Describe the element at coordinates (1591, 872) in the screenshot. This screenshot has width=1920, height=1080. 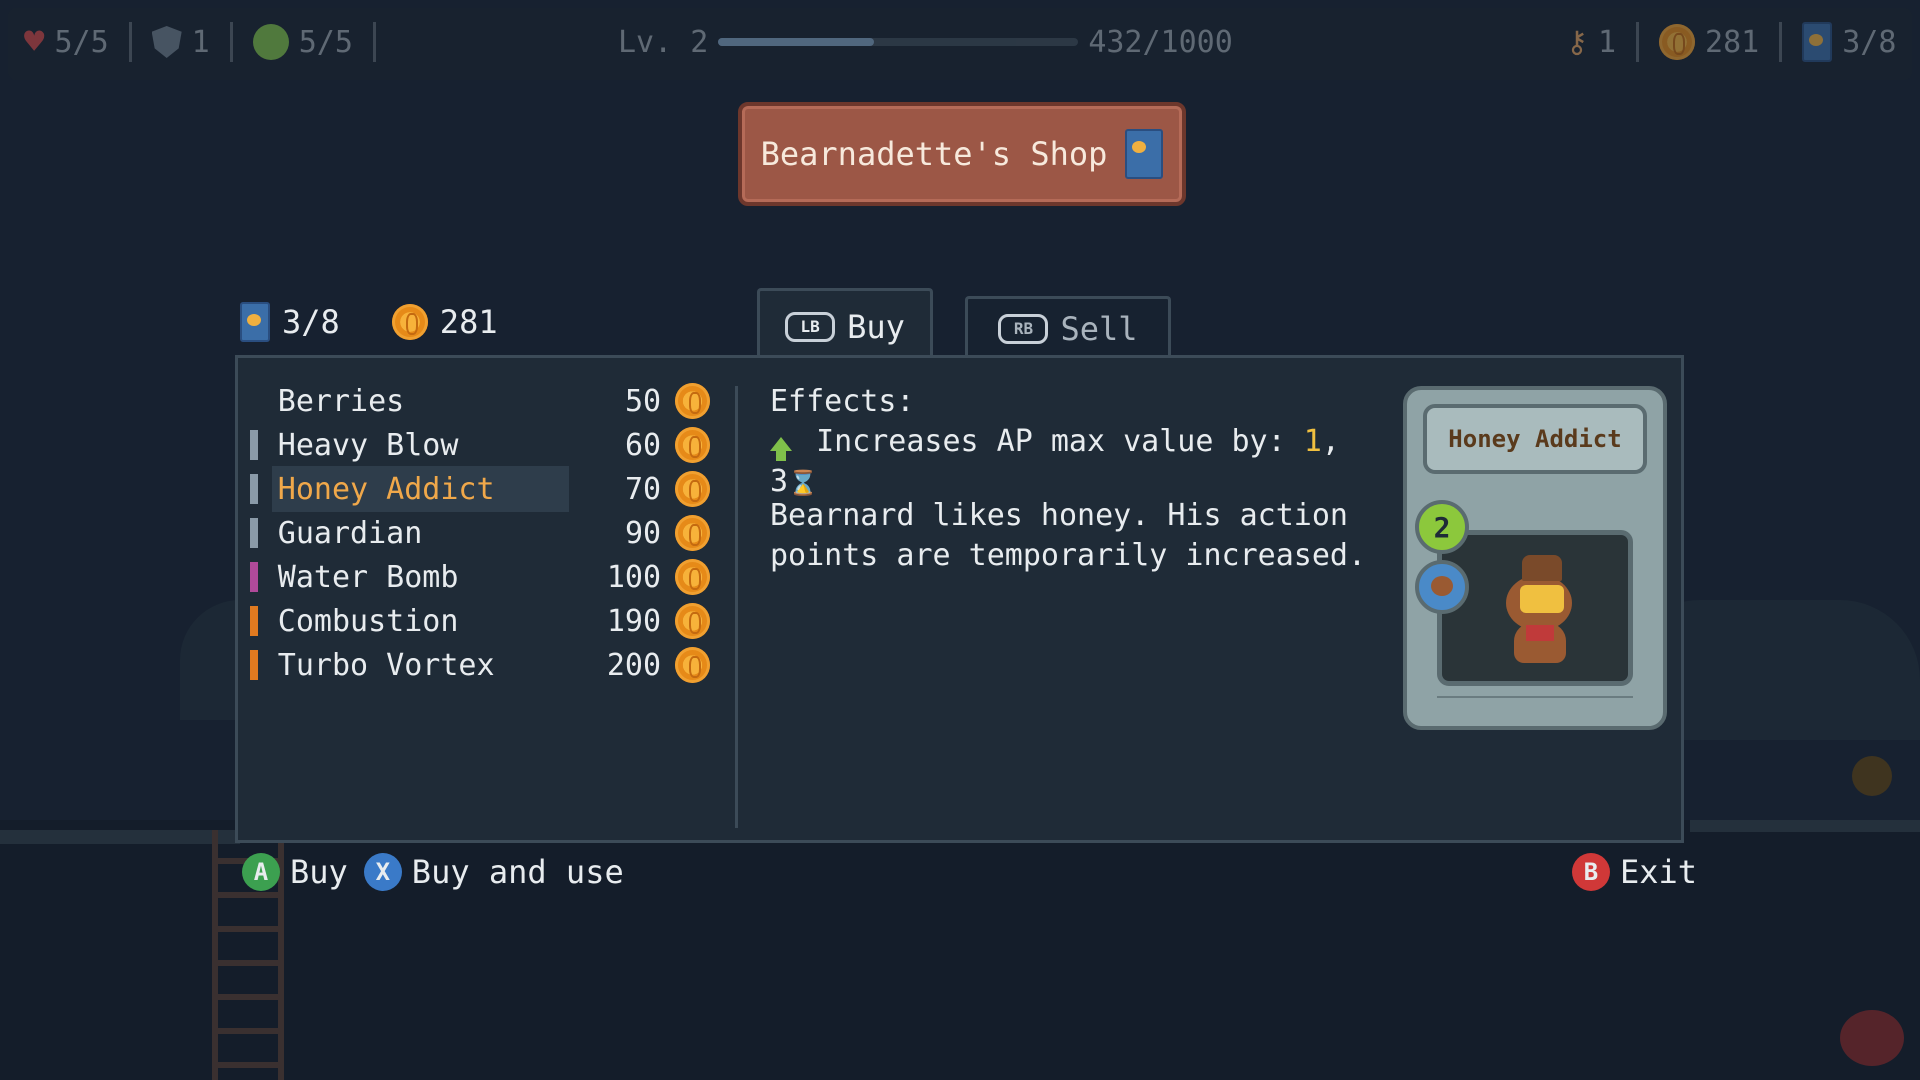
I see `b-button-icon: B` at that location.